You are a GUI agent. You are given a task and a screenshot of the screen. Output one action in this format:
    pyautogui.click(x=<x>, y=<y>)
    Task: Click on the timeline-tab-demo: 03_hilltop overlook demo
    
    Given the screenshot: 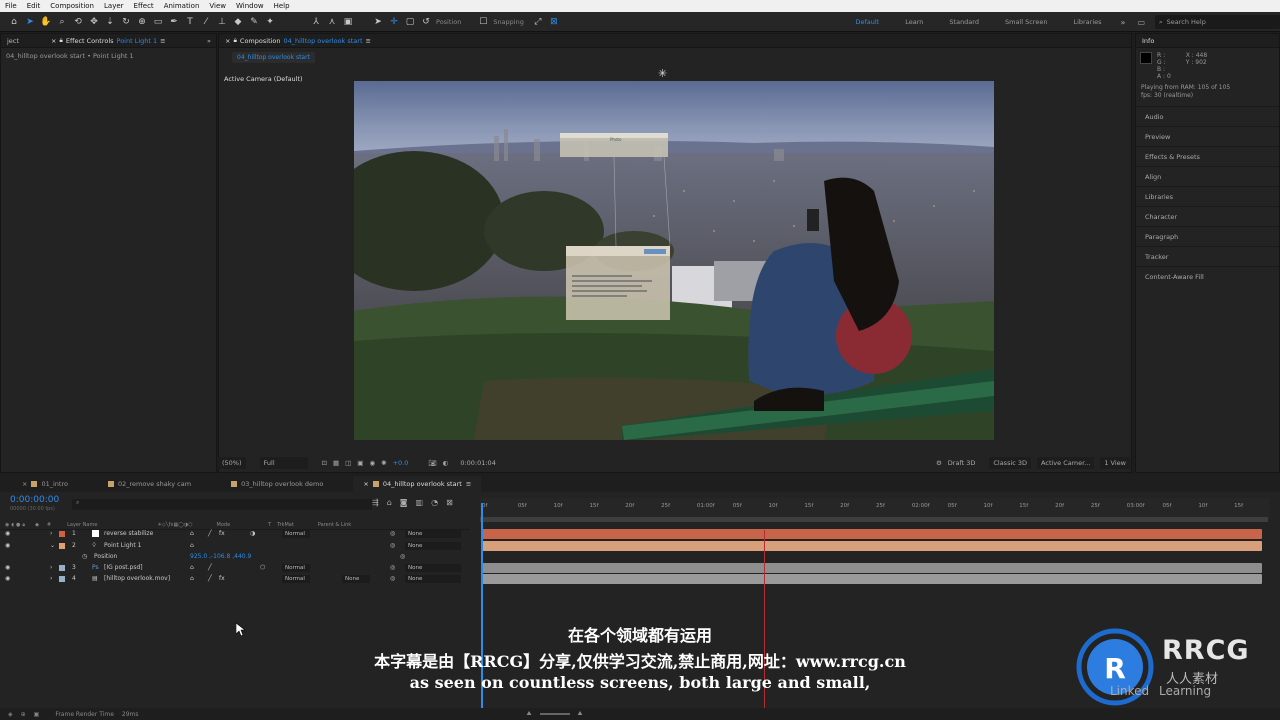 What is the action you would take?
    pyautogui.click(x=277, y=484)
    